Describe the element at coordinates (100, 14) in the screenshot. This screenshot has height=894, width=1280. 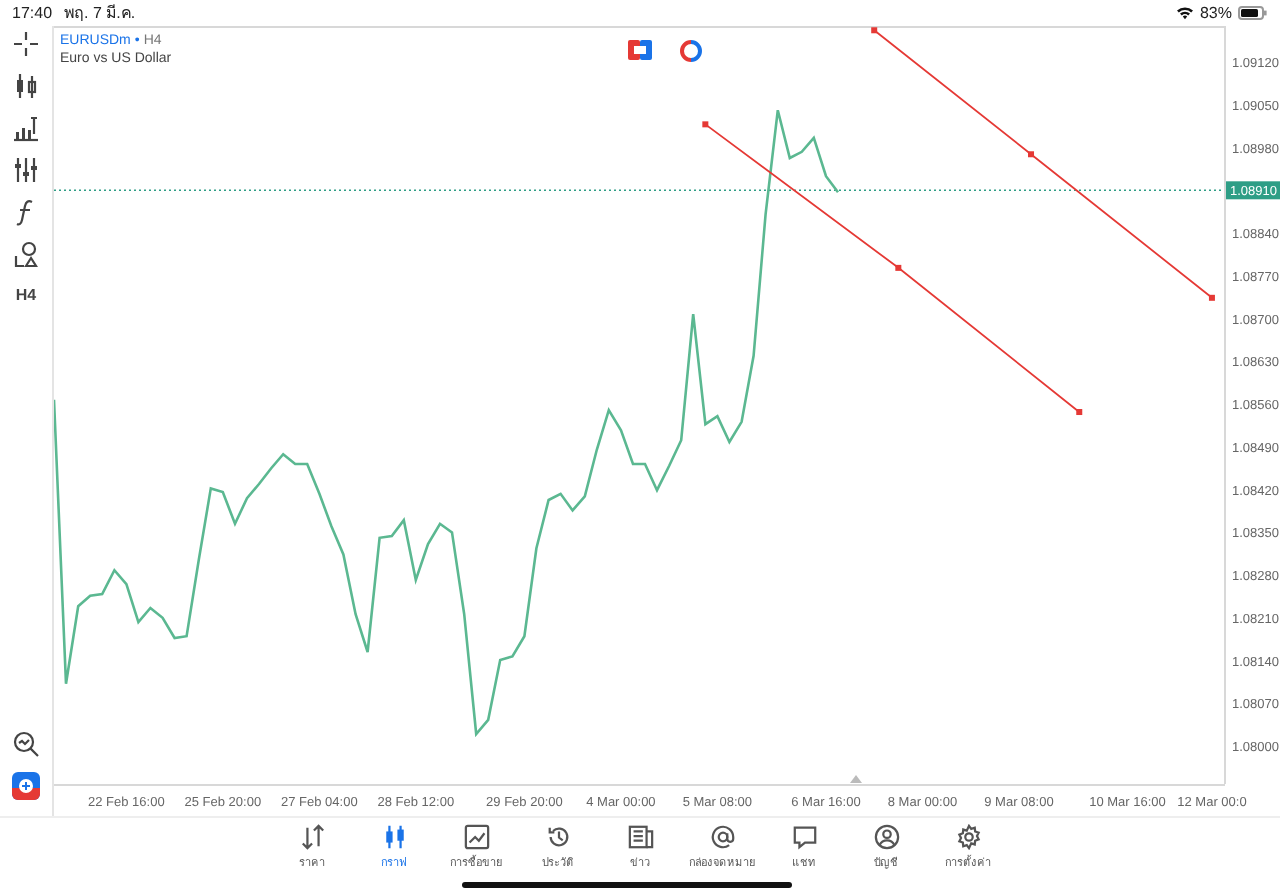
I see `status-date: พฤ. 7 มี.ค.` at that location.